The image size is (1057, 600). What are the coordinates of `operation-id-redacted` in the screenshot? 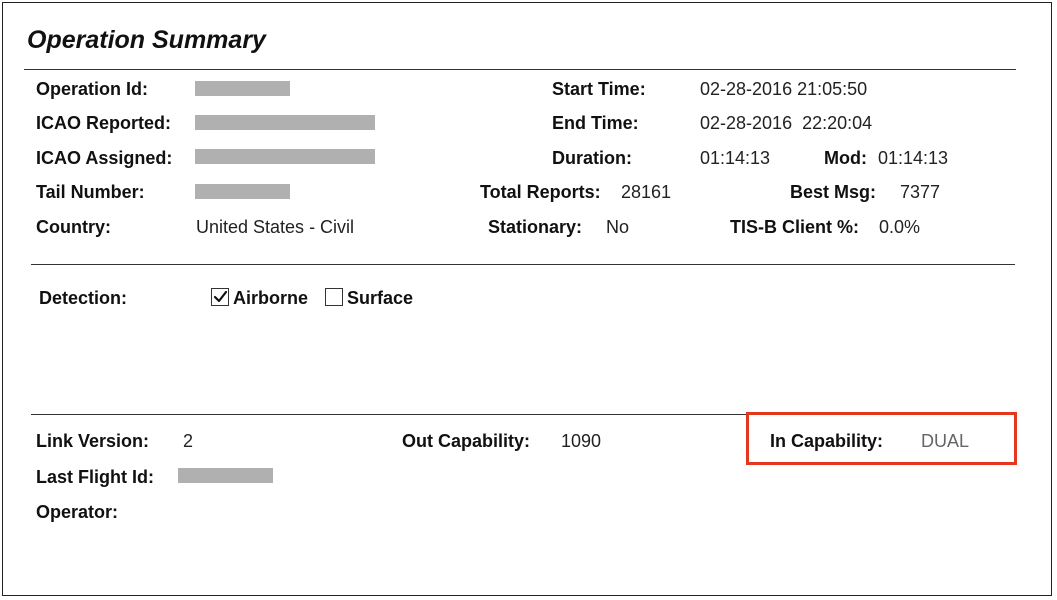 It's located at (242, 88).